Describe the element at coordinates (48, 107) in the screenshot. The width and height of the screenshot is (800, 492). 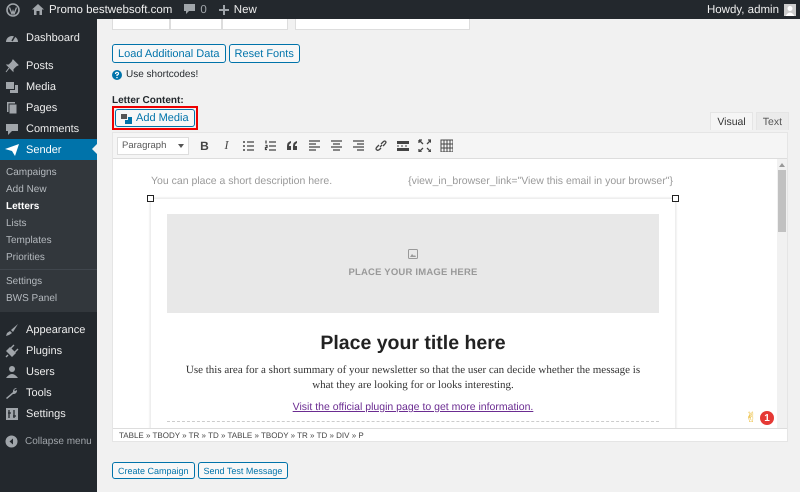
I see `menu-item: Pages` at that location.